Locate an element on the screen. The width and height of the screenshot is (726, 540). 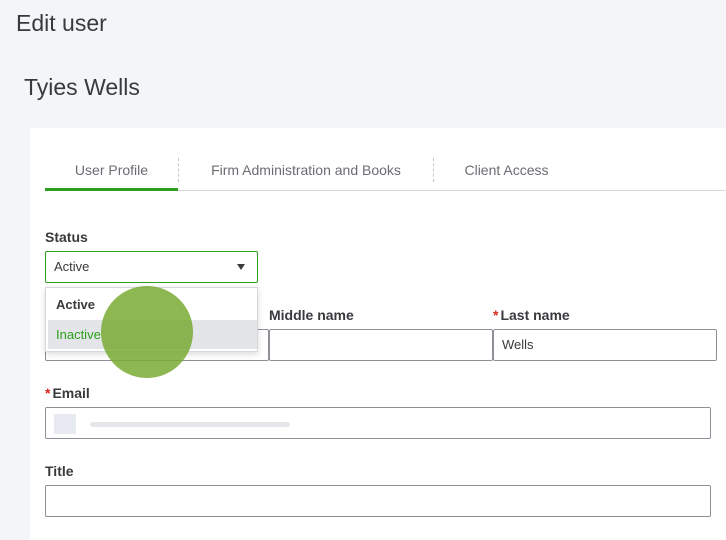
email-label-text: Email is located at coordinates (71, 393).